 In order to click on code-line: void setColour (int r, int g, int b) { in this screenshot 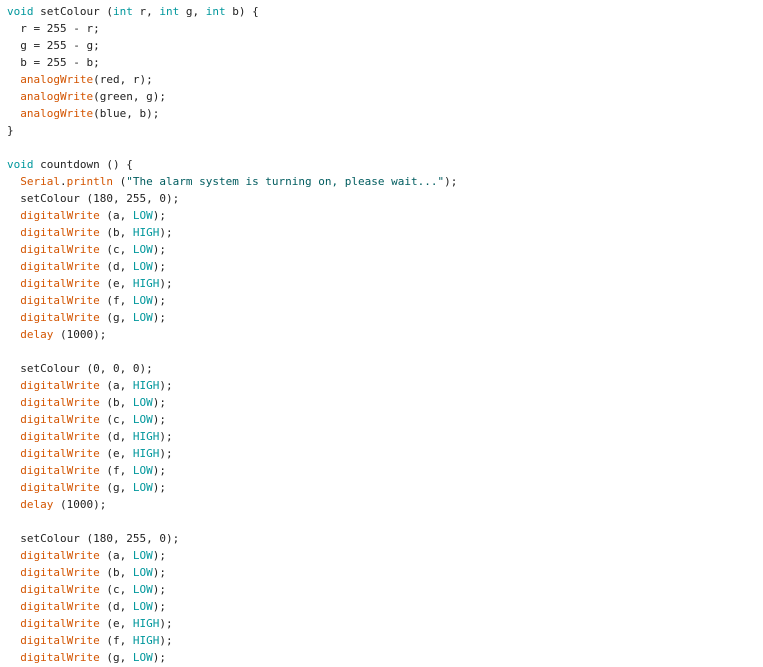, I will do `click(232, 11)`.